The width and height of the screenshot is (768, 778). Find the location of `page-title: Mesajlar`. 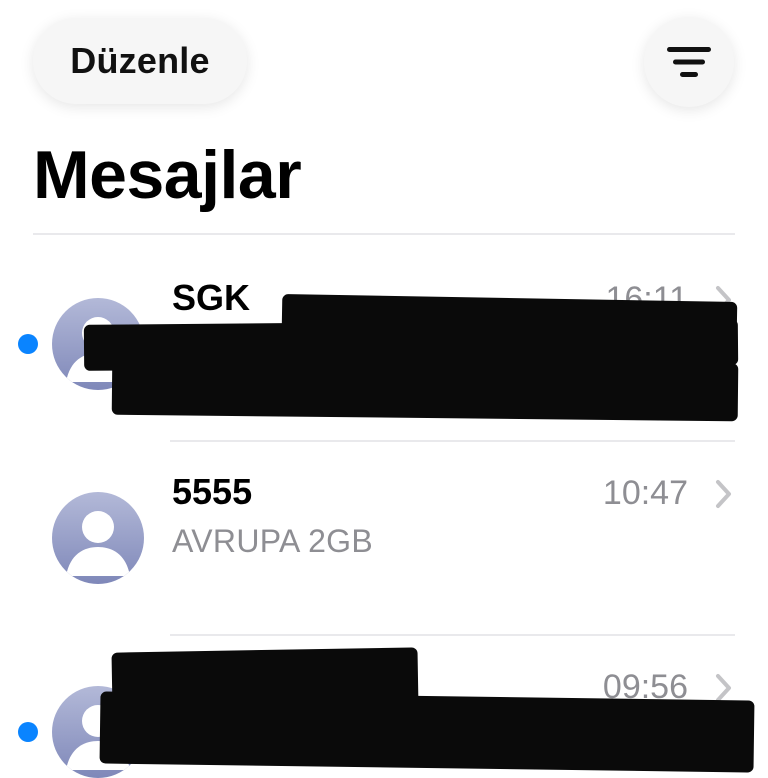

page-title: Mesajlar is located at coordinates (167, 175).